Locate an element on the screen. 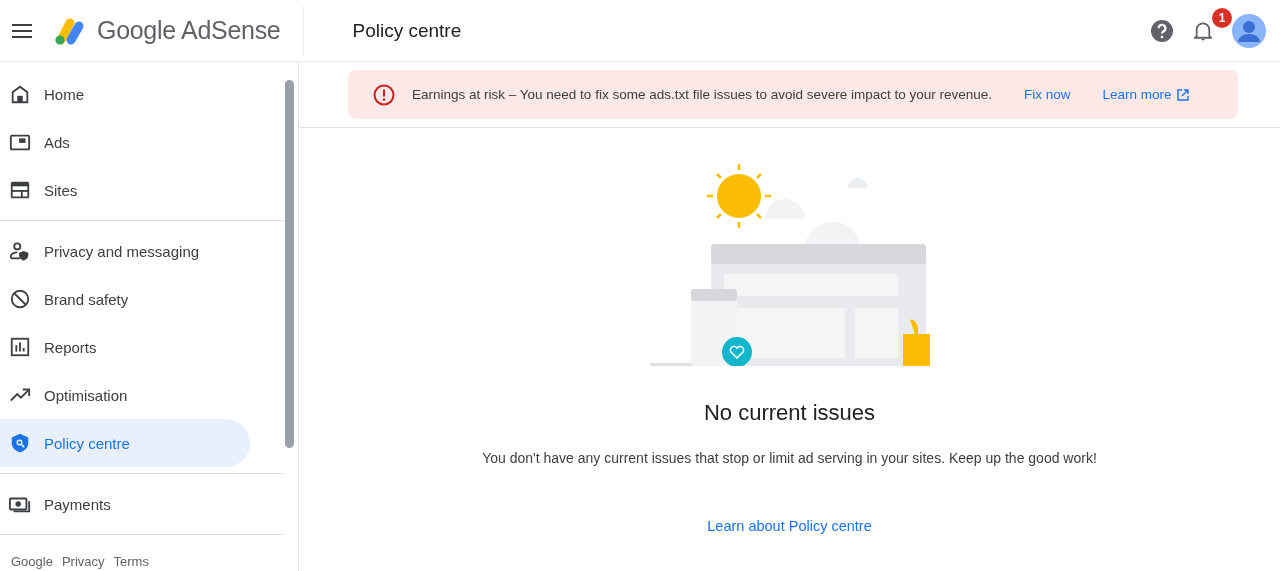 The height and width of the screenshot is (571, 1280). avatar-icon is located at coordinates (1249, 30).